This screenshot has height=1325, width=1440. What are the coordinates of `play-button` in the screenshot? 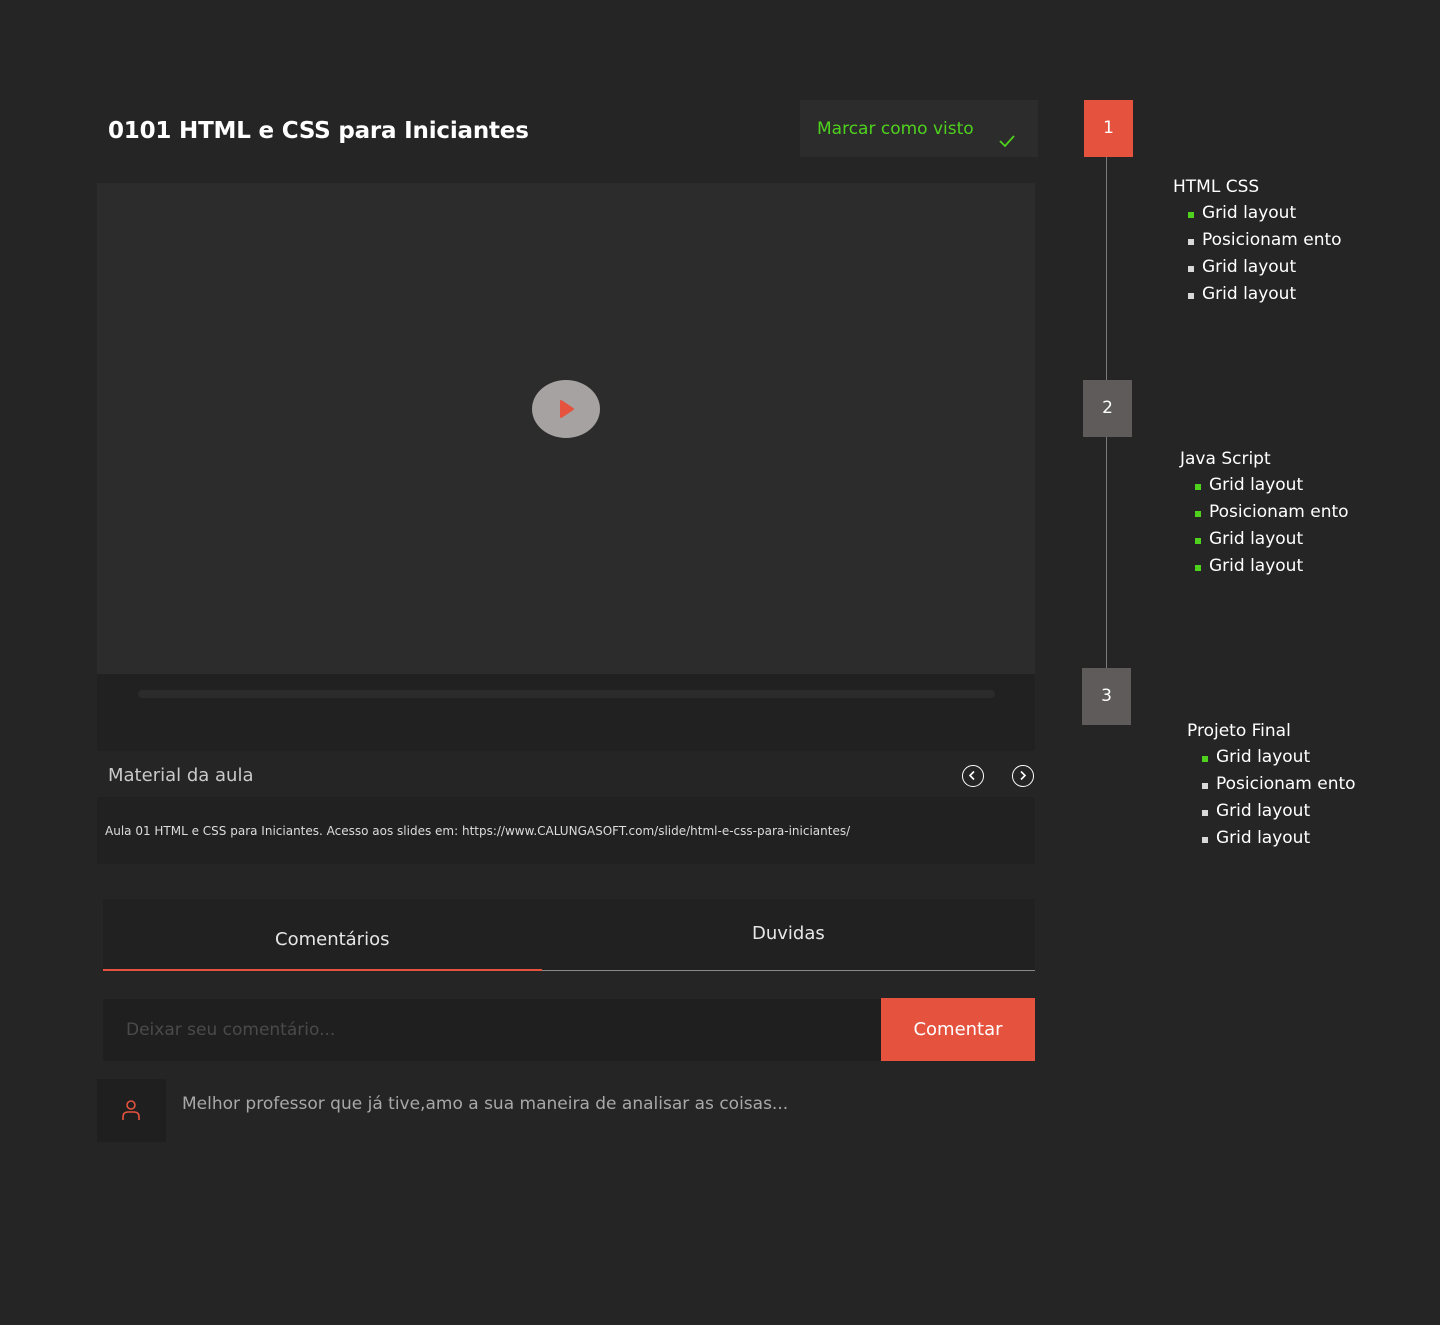 It's located at (566, 409).